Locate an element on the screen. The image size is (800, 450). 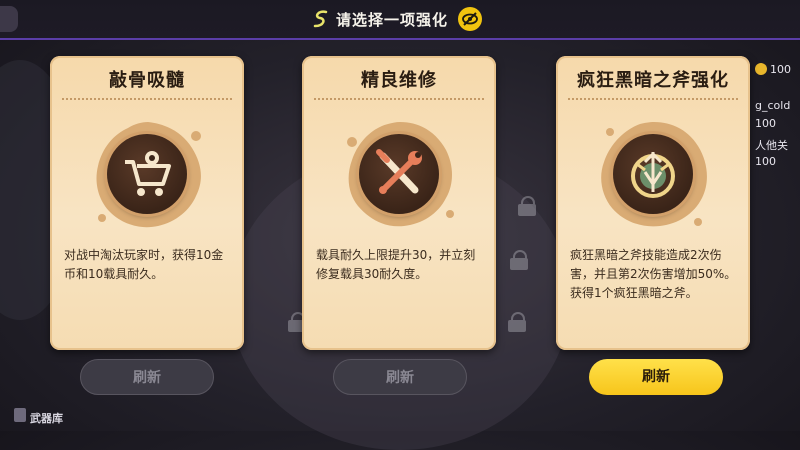
hud-row-4: 100 is located at coordinates (765, 161).